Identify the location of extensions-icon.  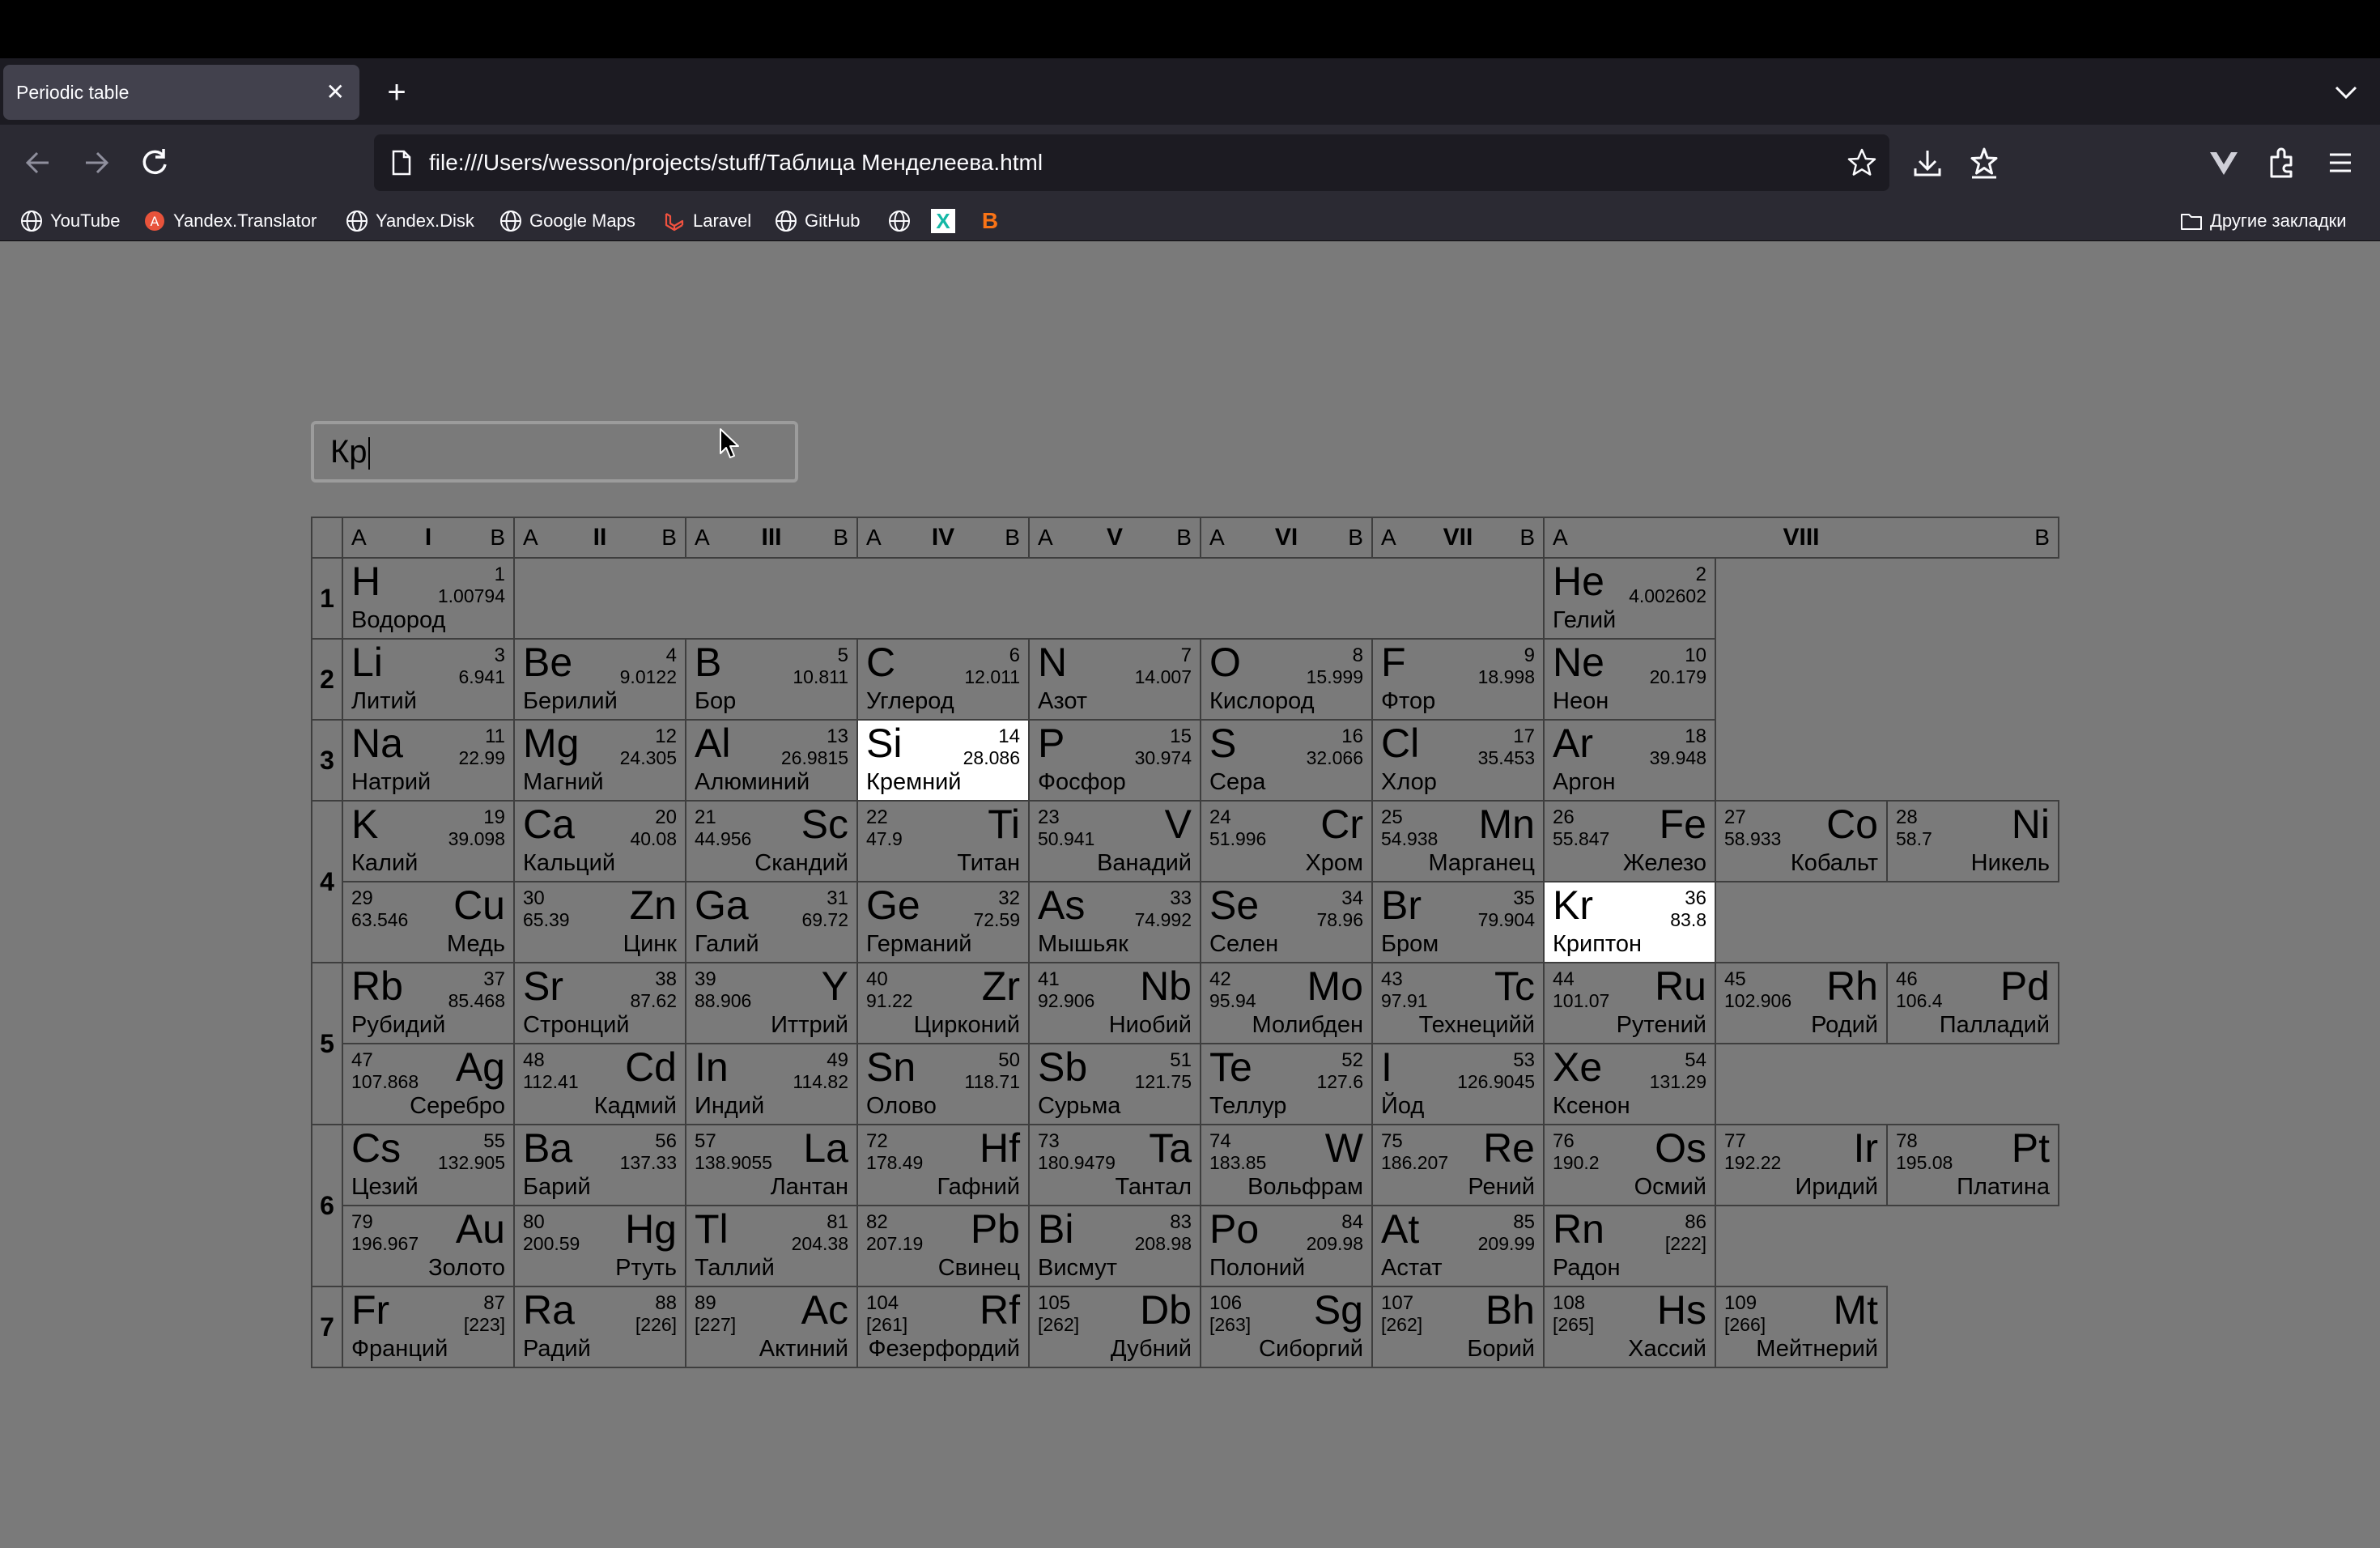
(2280, 162).